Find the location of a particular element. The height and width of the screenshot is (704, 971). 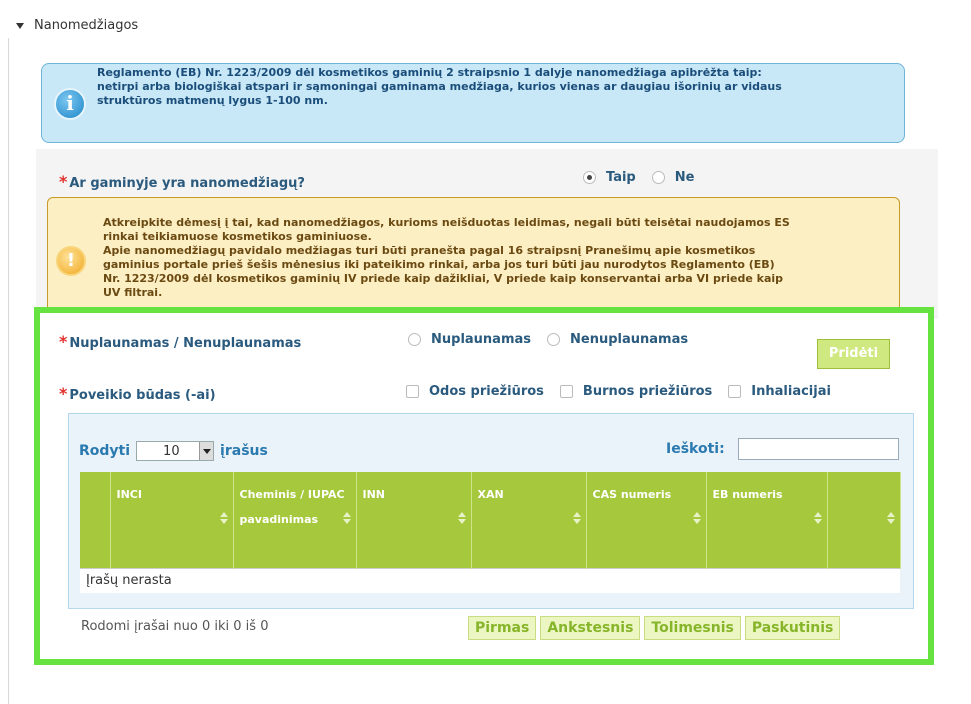

pager-previous-button: Ankstesnis is located at coordinates (590, 628).